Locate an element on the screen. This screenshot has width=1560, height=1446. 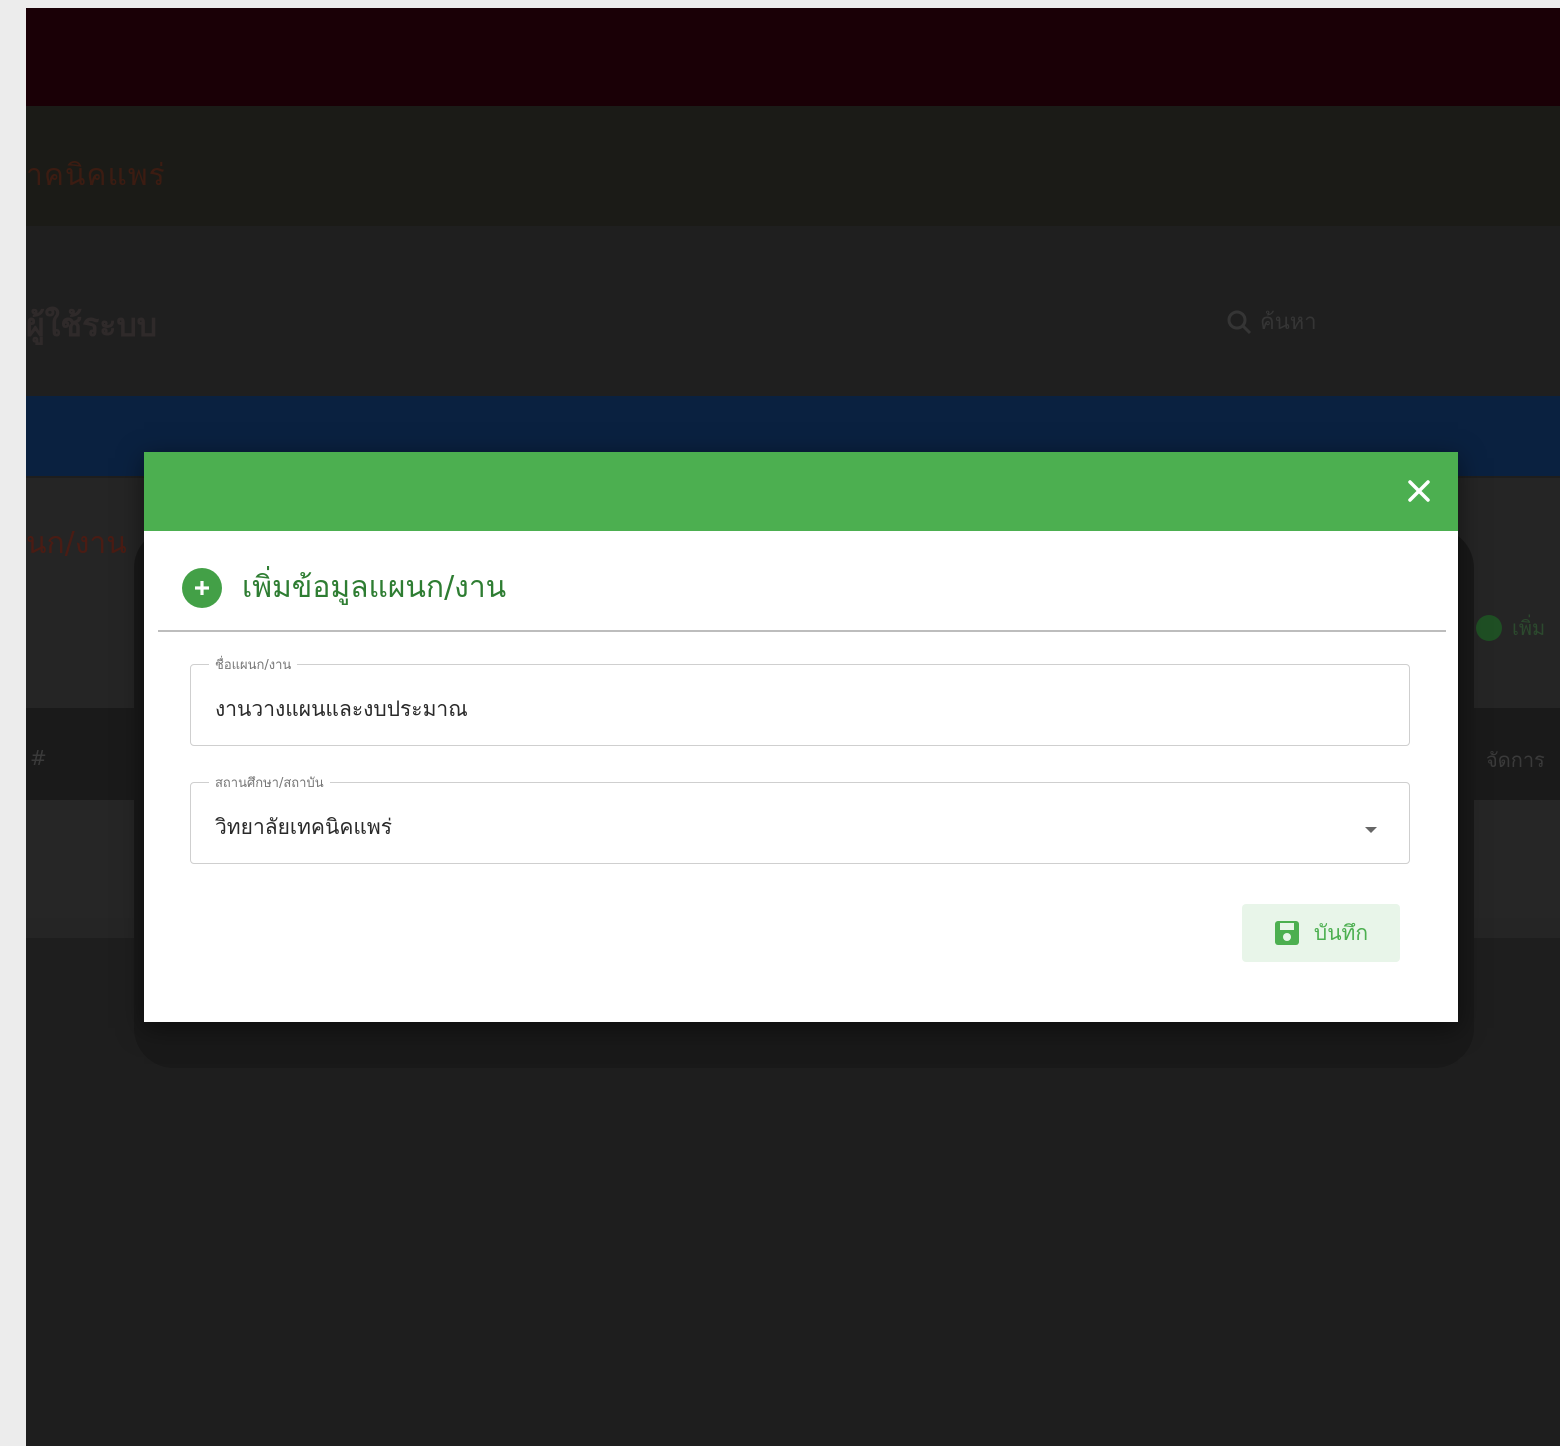
close-icon is located at coordinates (1419, 491).